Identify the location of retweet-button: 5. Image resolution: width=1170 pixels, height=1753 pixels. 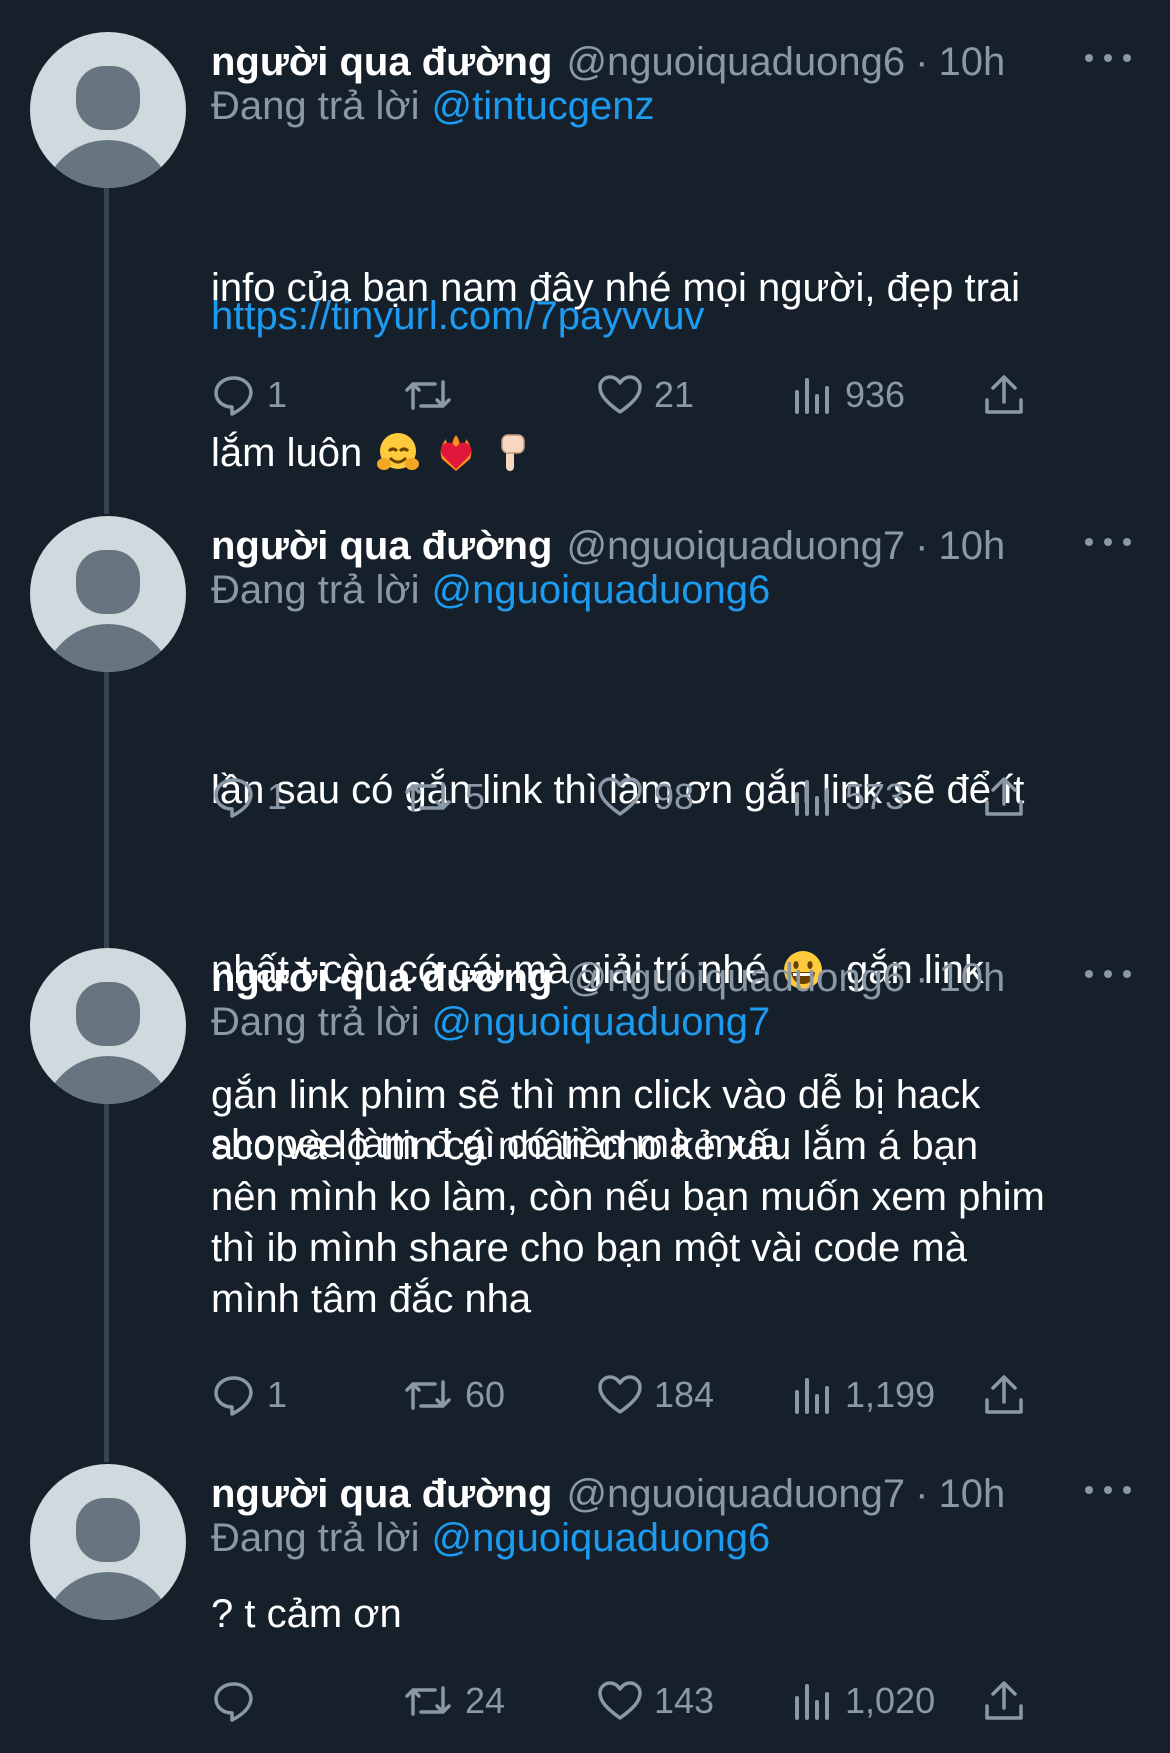
(443, 797).